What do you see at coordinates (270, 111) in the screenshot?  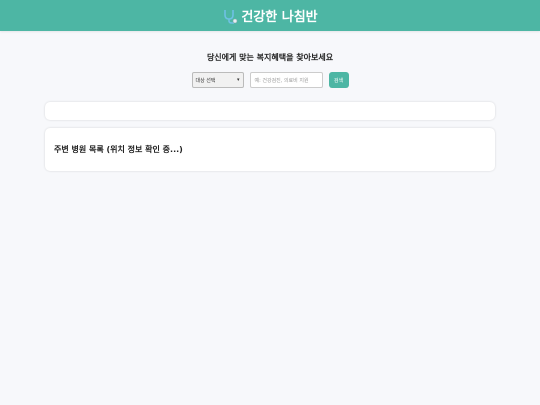 I see `results-card` at bounding box center [270, 111].